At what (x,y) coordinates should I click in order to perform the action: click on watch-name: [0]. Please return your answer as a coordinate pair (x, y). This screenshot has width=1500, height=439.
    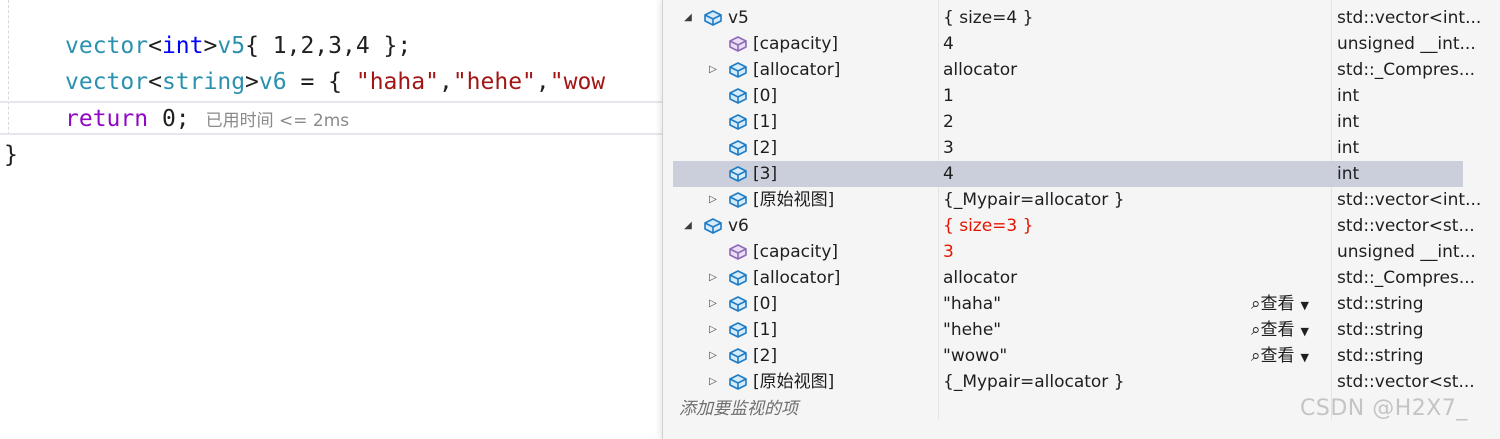
    Looking at the image, I should click on (765, 96).